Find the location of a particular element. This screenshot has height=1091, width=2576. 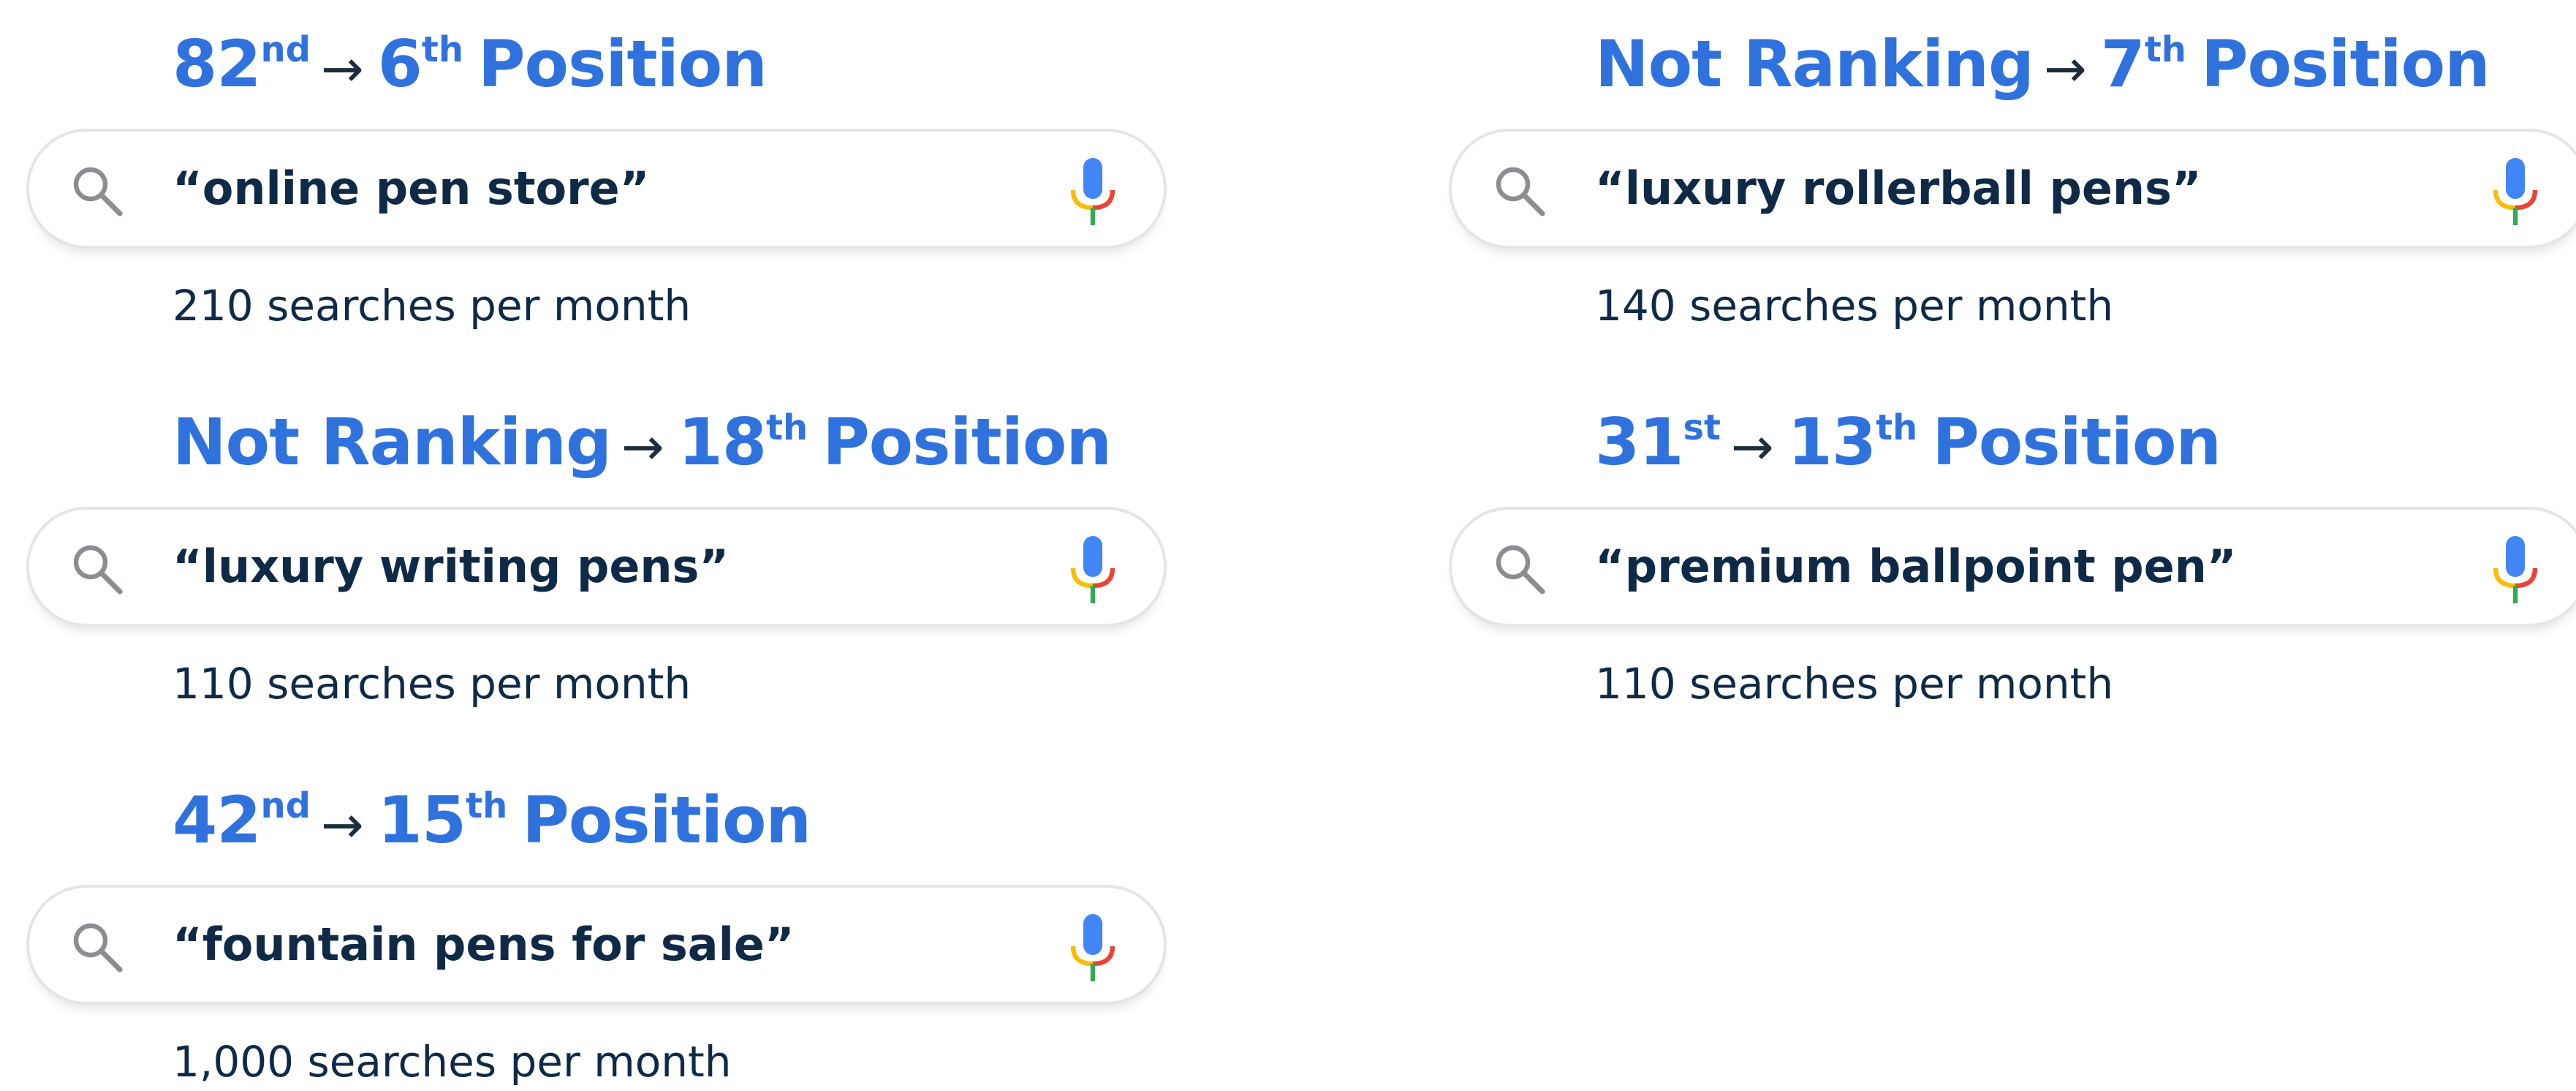

monthly-searches: 210 searches per month is located at coordinates (432, 306).